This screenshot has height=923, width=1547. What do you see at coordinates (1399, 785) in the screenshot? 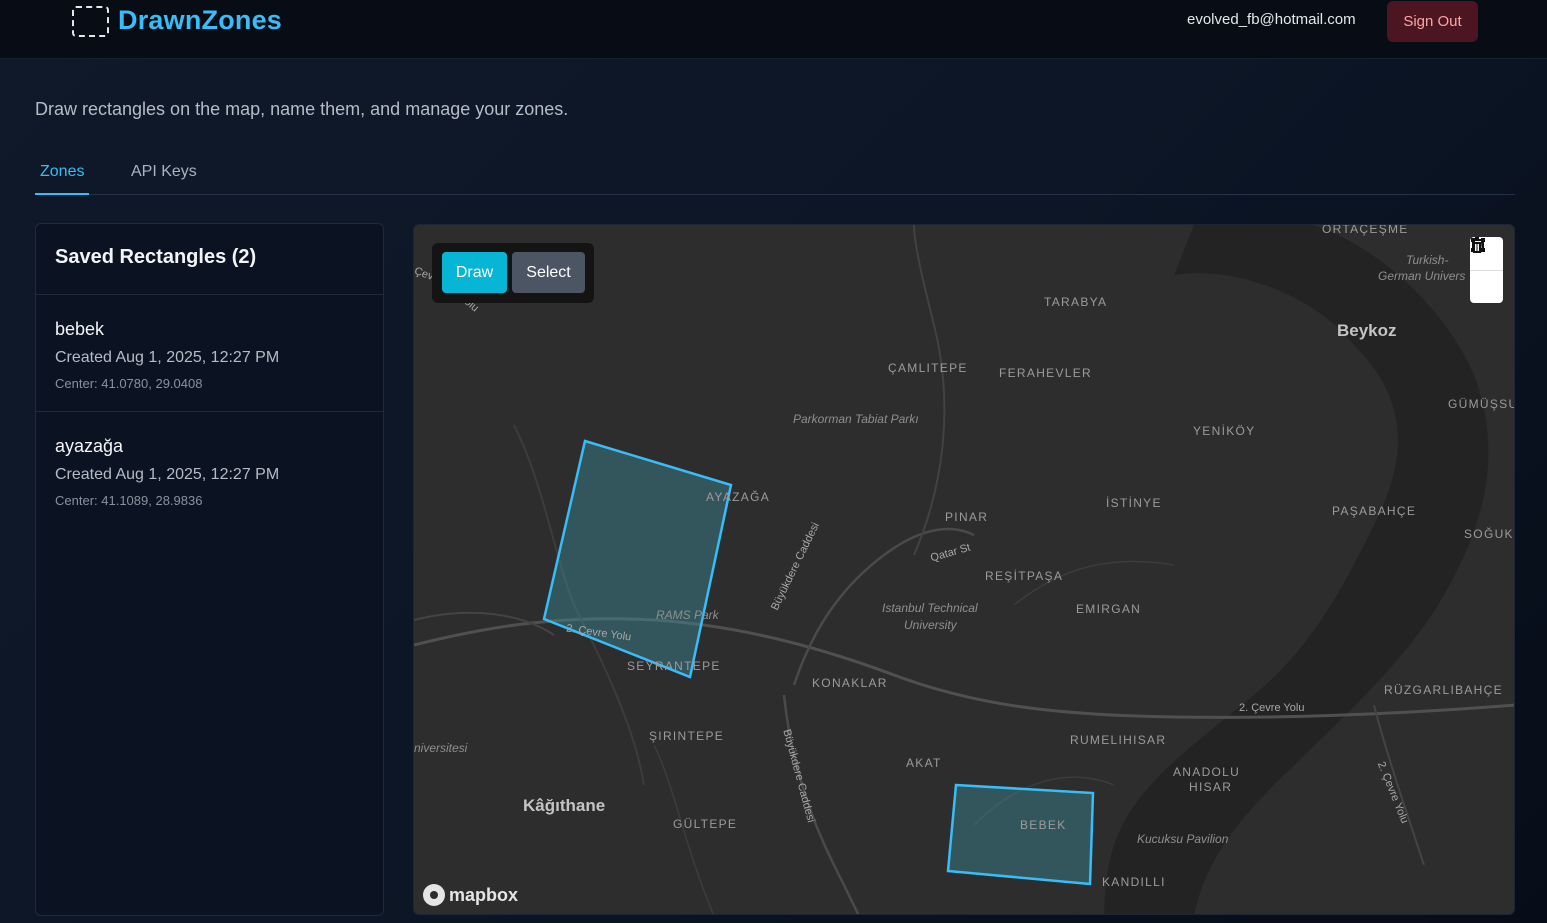
I see `road-east` at bounding box center [1399, 785].